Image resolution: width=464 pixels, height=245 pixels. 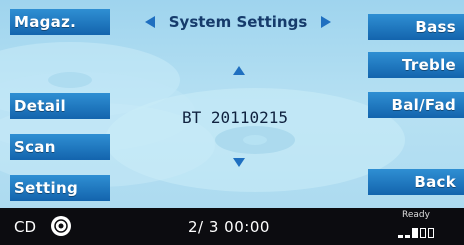 What do you see at coordinates (46, 188) in the screenshot?
I see `setting-button-label: Setting` at bounding box center [46, 188].